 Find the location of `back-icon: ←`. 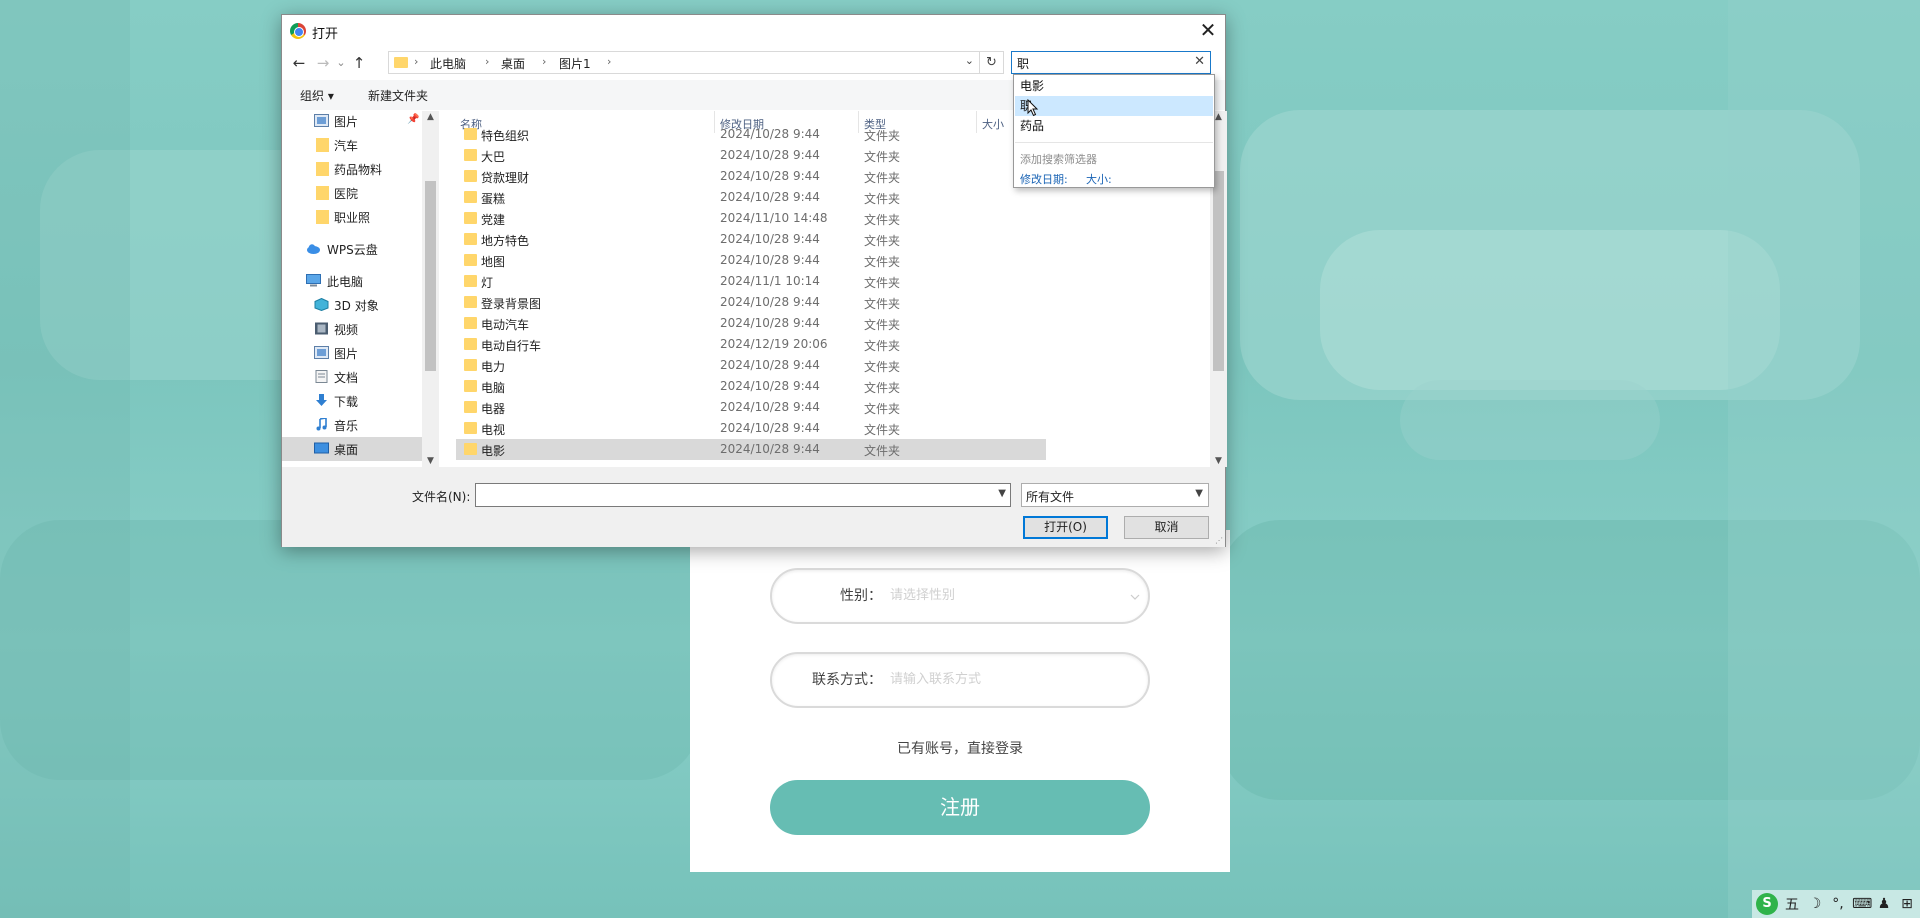

back-icon: ← is located at coordinates (299, 63).